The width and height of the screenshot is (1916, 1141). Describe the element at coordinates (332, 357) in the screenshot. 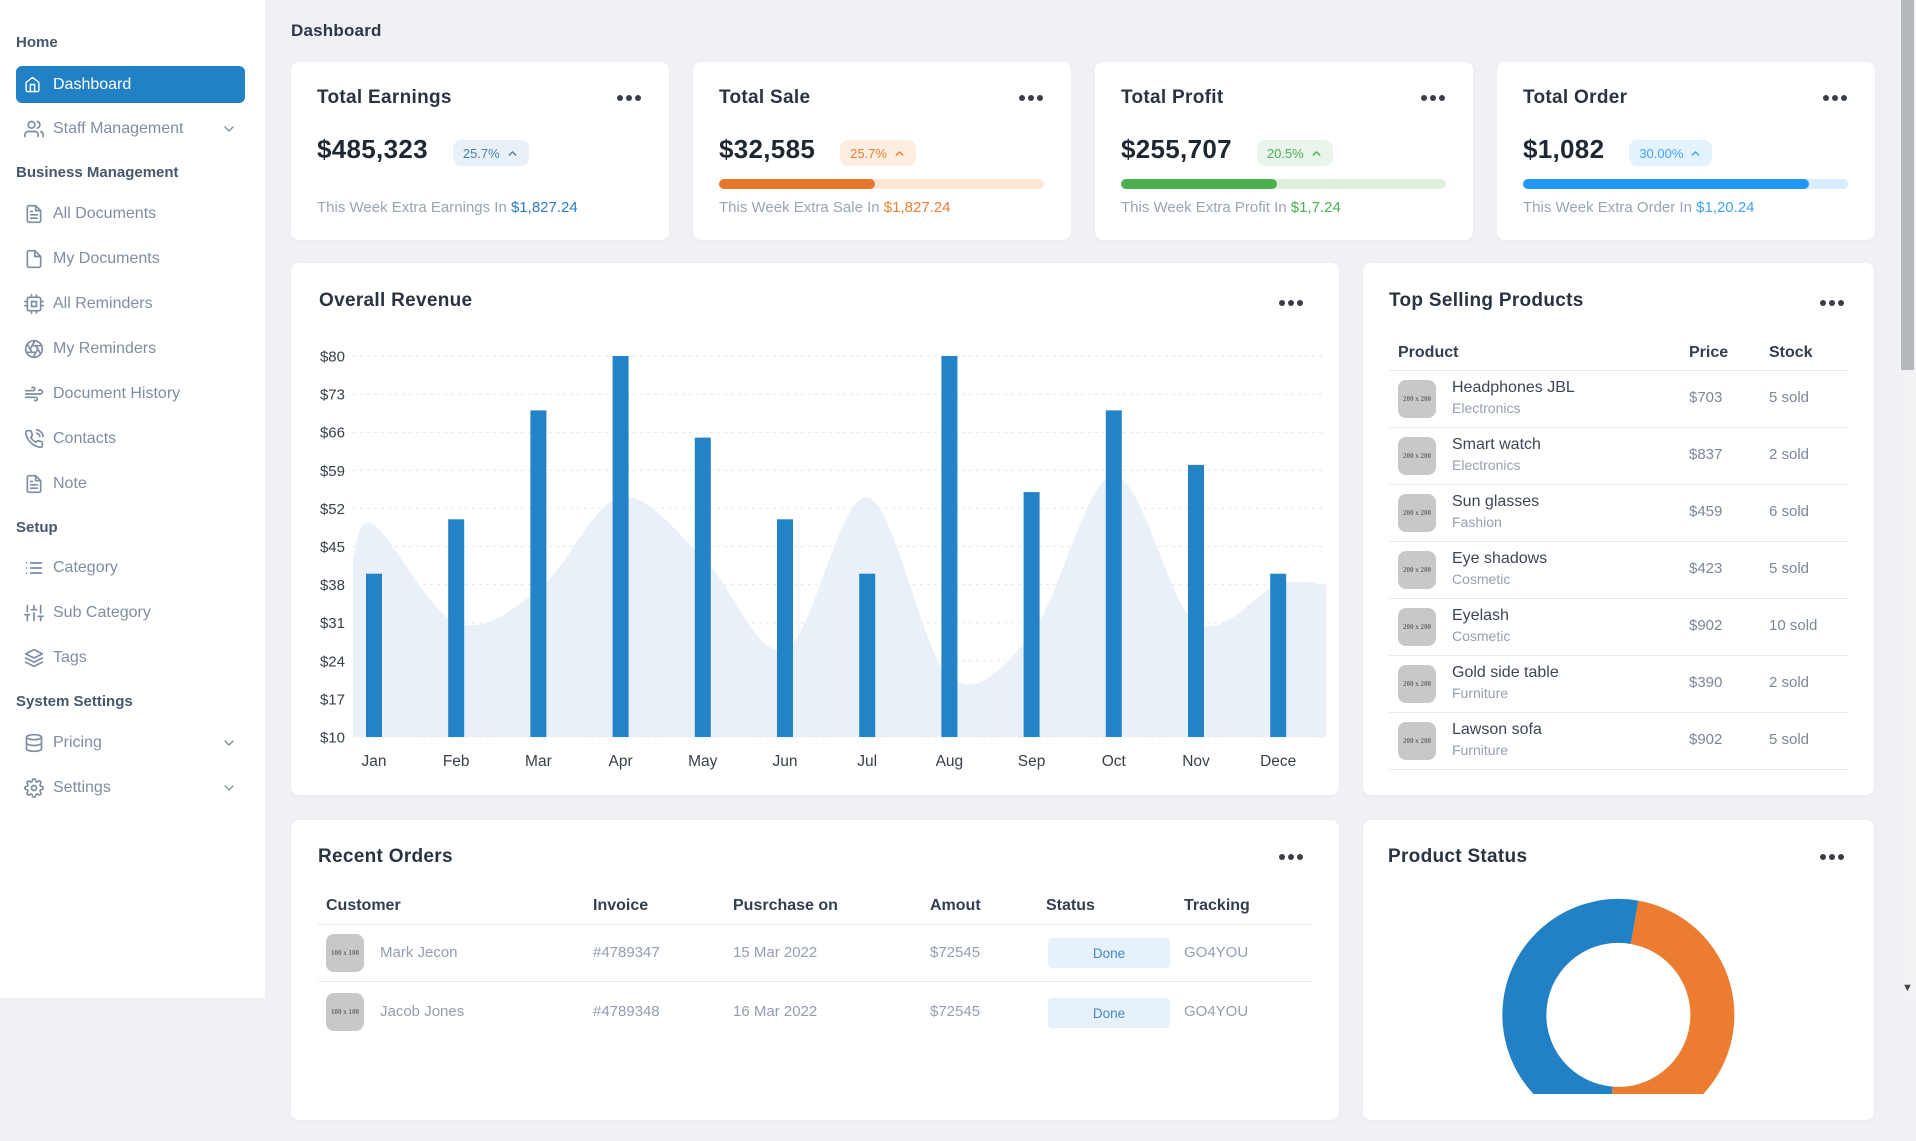

I see `svg-text: $80` at that location.